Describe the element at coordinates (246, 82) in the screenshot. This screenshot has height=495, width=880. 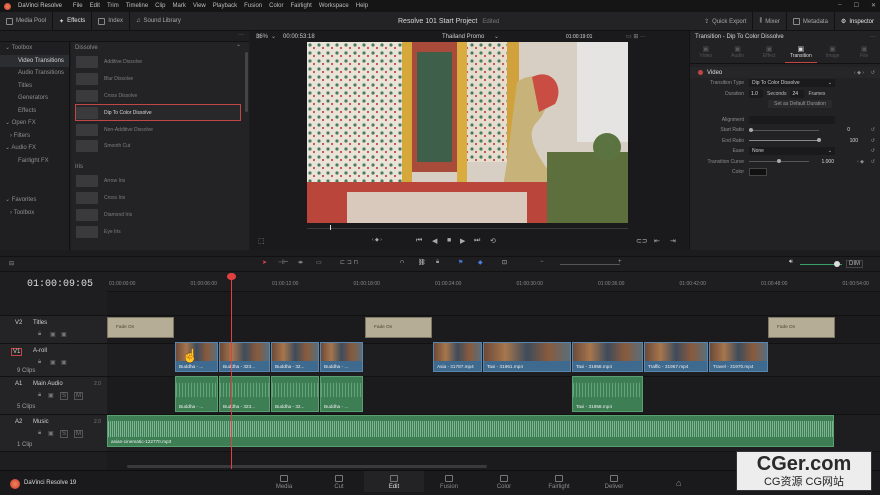
I see `effects-scrollbar` at that location.